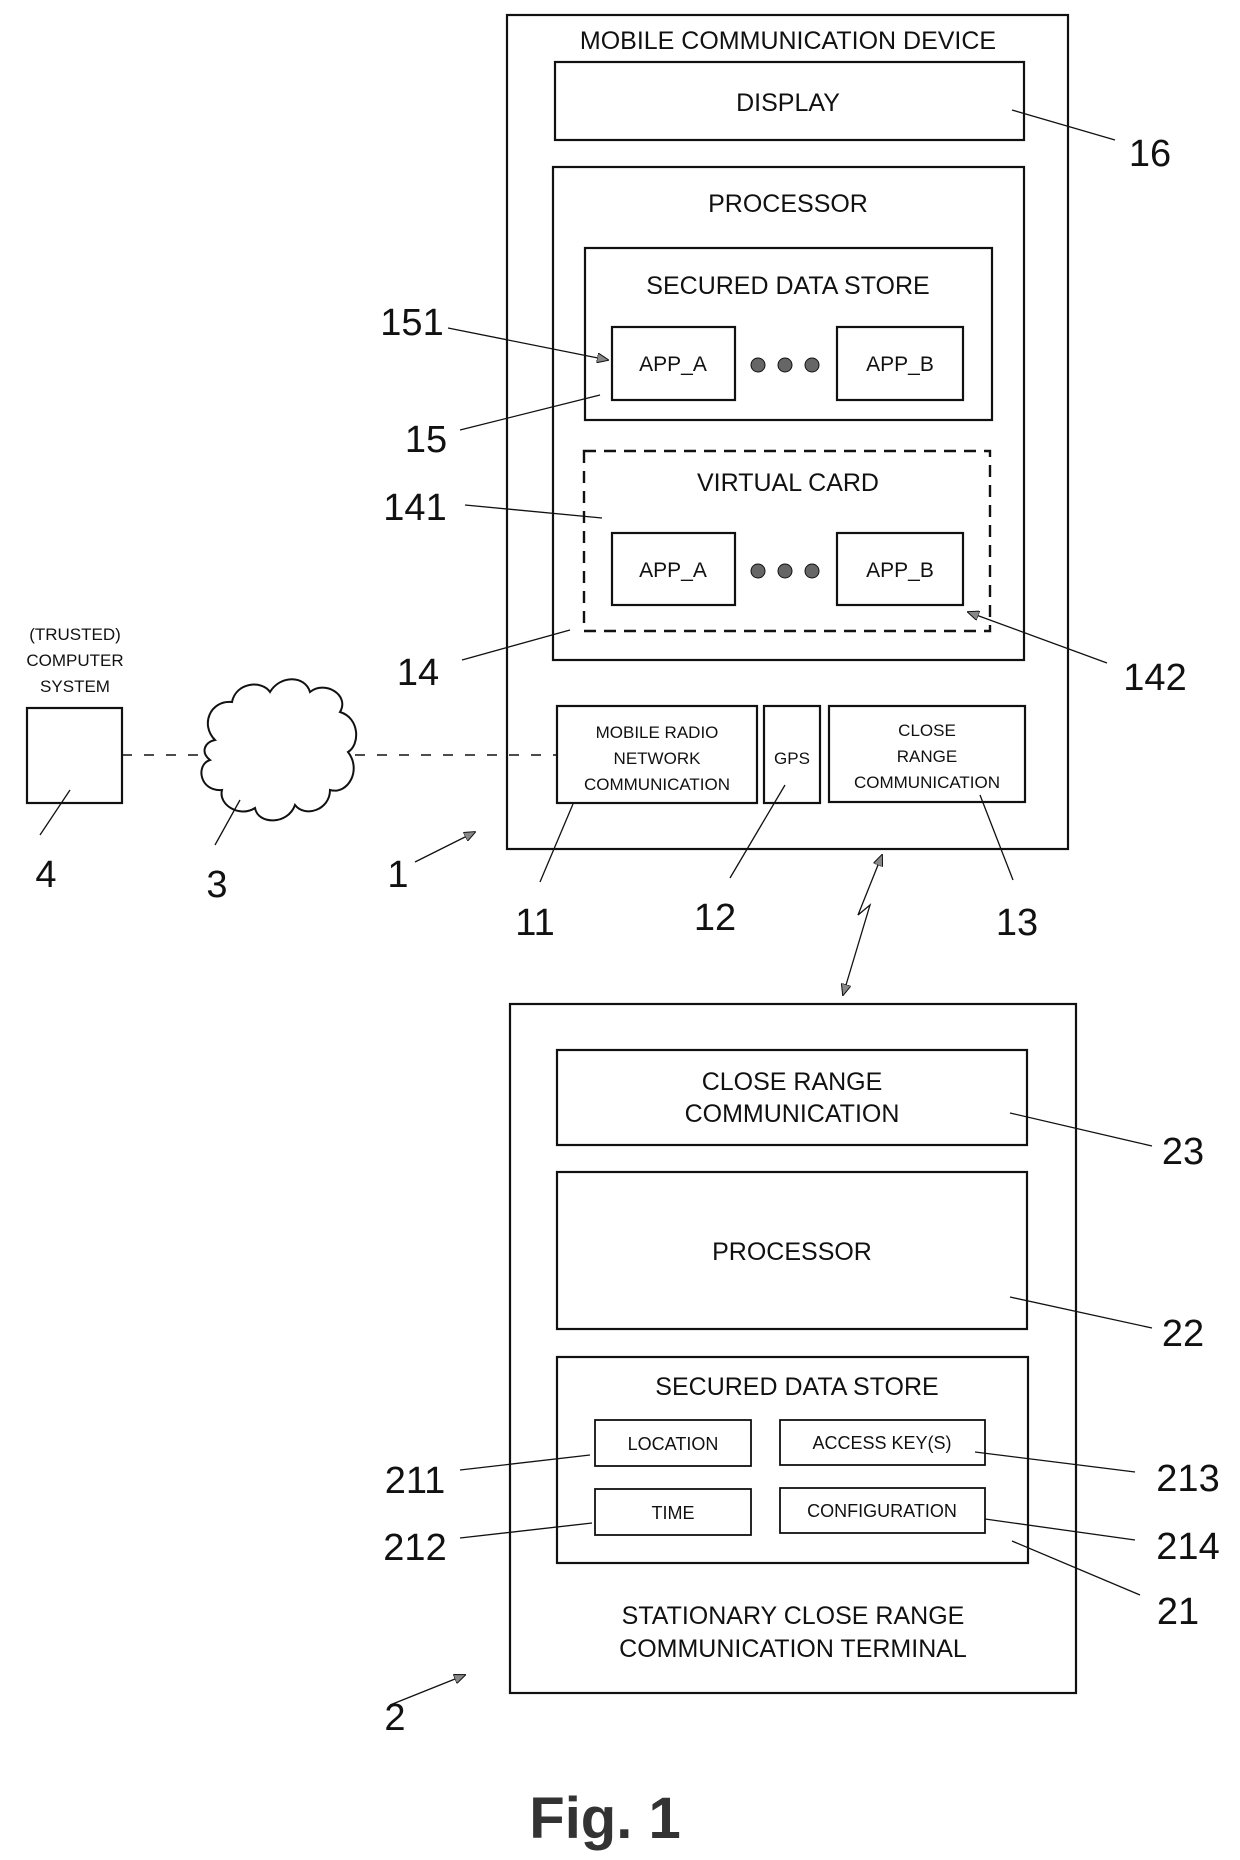 Image resolution: width=1240 pixels, height=1860 pixels. I want to click on ref-2: 2, so click(394, 1718).